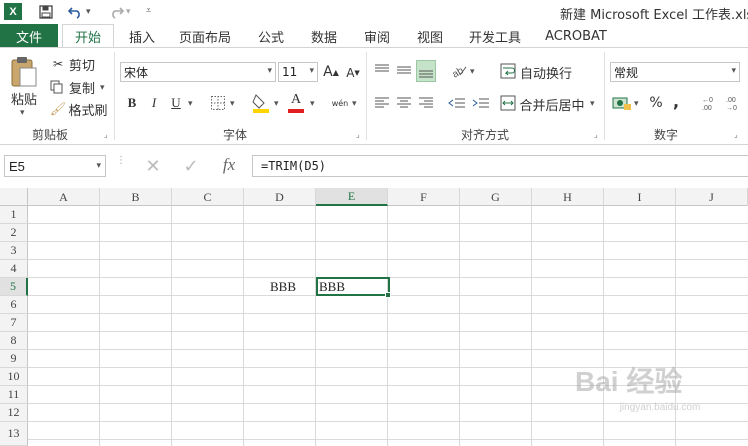 This screenshot has width=748, height=446. What do you see at coordinates (29, 36) in the screenshot?
I see `tab-file: 文件` at bounding box center [29, 36].